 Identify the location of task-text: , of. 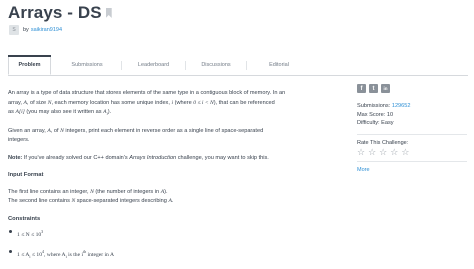
(55, 130).